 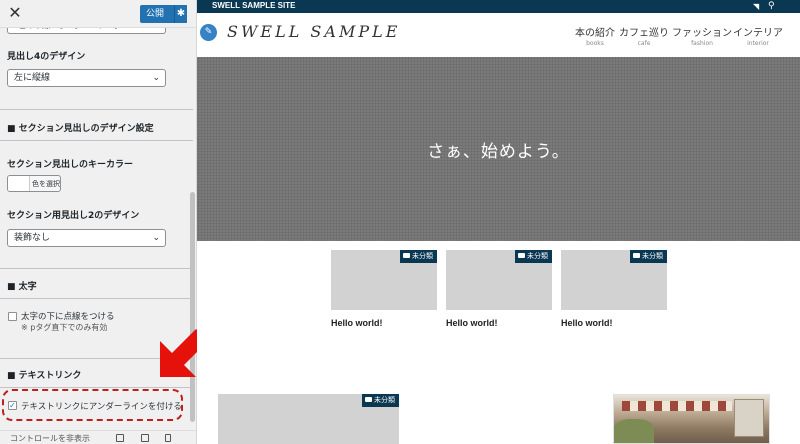 I want to click on nav-label: カフェ巡り, so click(x=644, y=33).